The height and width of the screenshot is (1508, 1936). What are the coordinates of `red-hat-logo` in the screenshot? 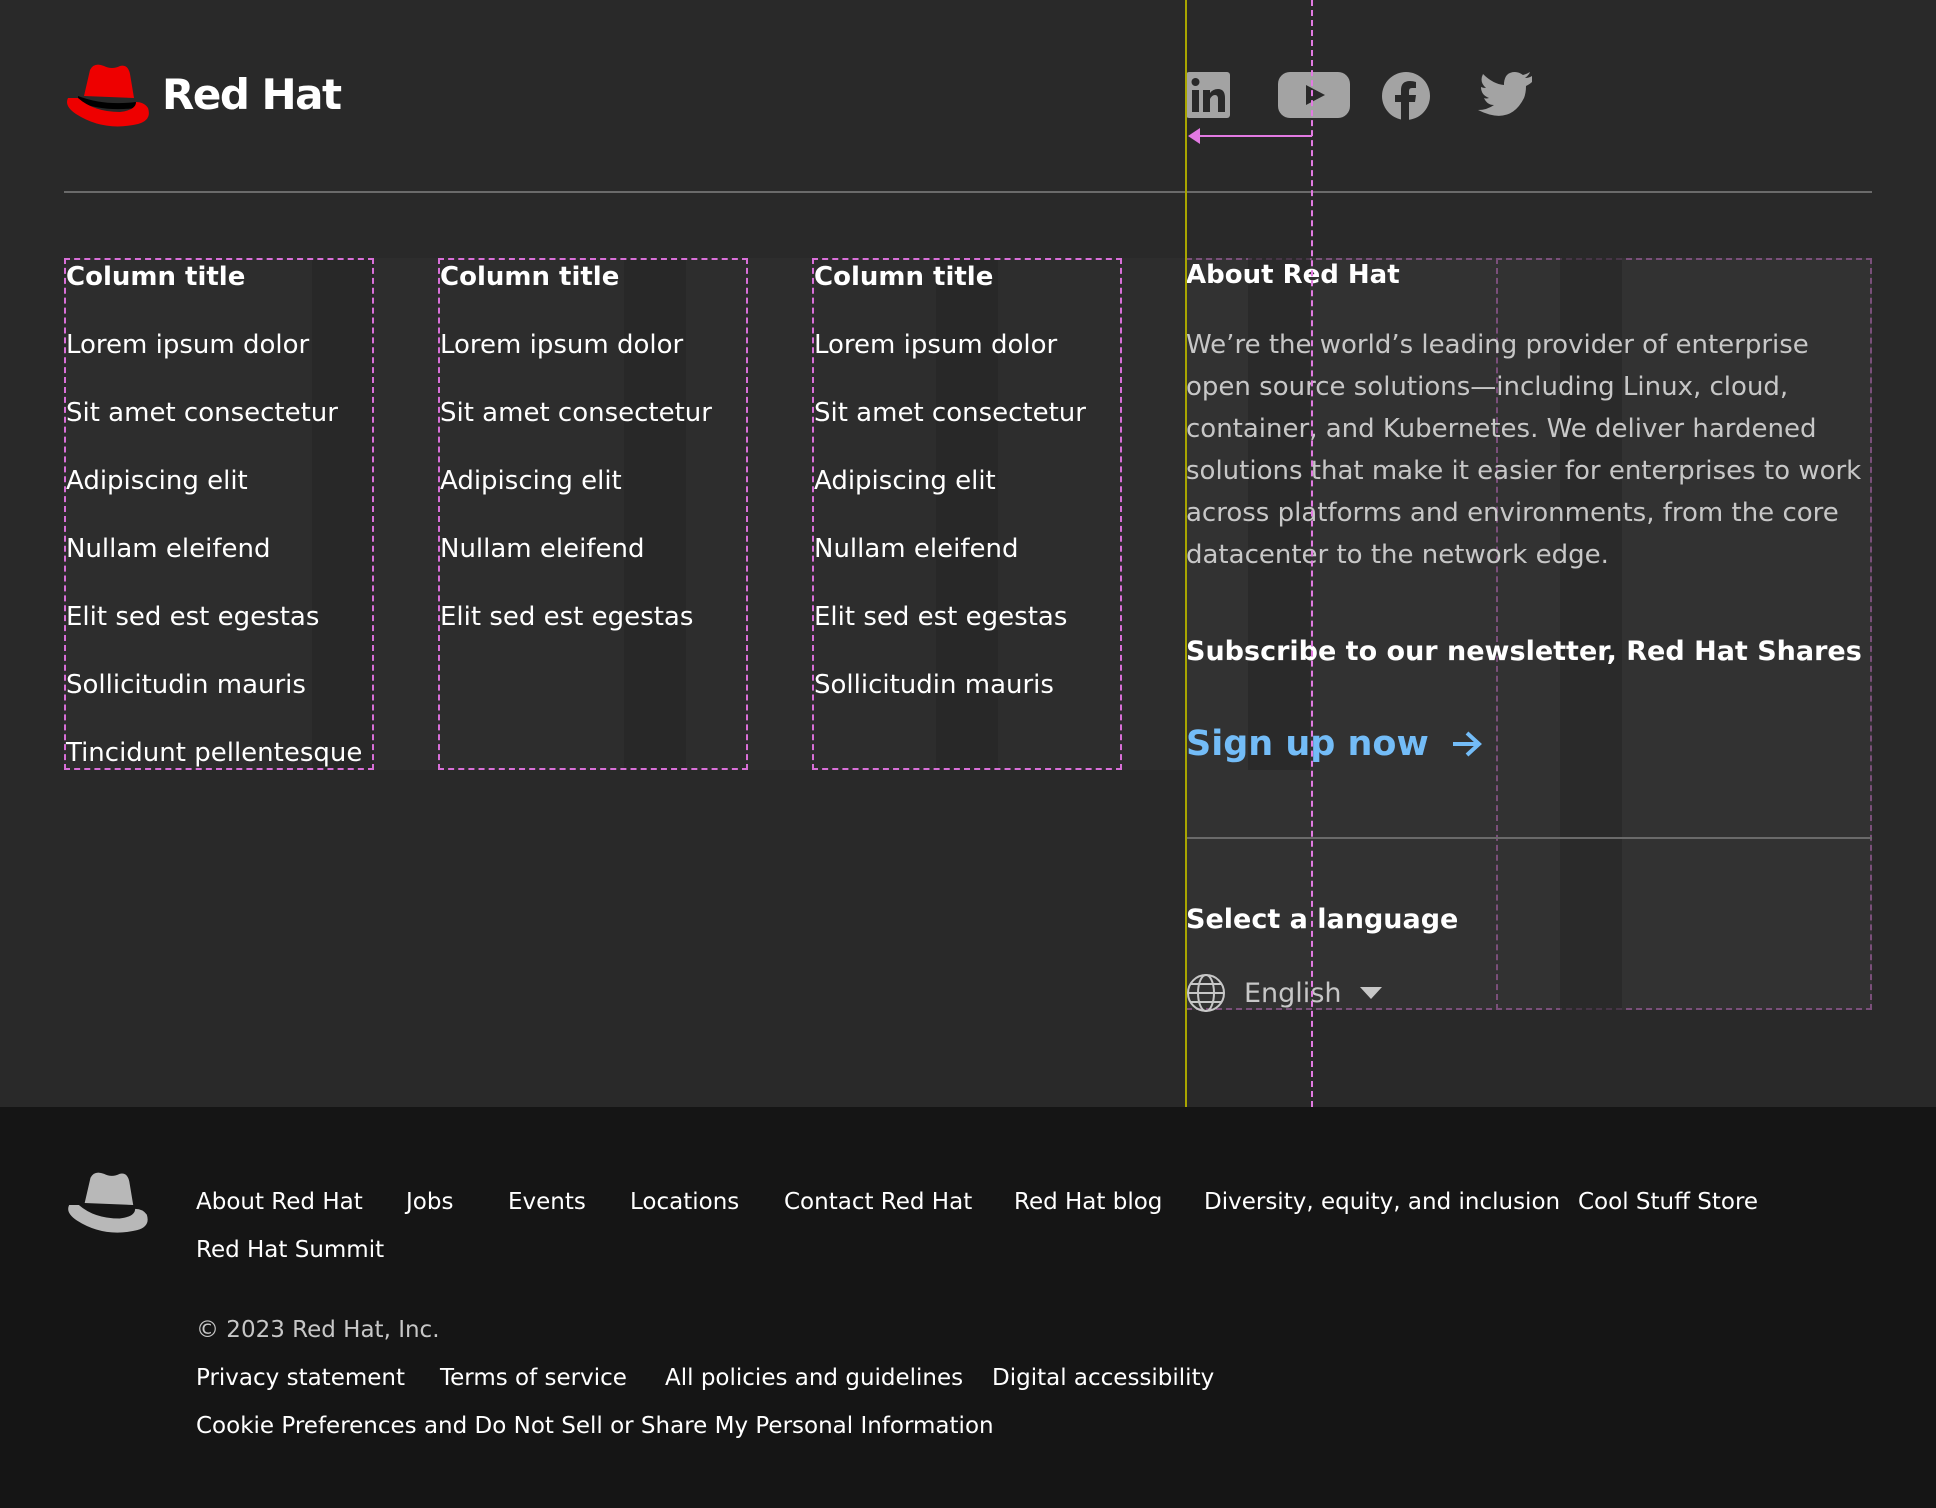 It's located at (107, 98).